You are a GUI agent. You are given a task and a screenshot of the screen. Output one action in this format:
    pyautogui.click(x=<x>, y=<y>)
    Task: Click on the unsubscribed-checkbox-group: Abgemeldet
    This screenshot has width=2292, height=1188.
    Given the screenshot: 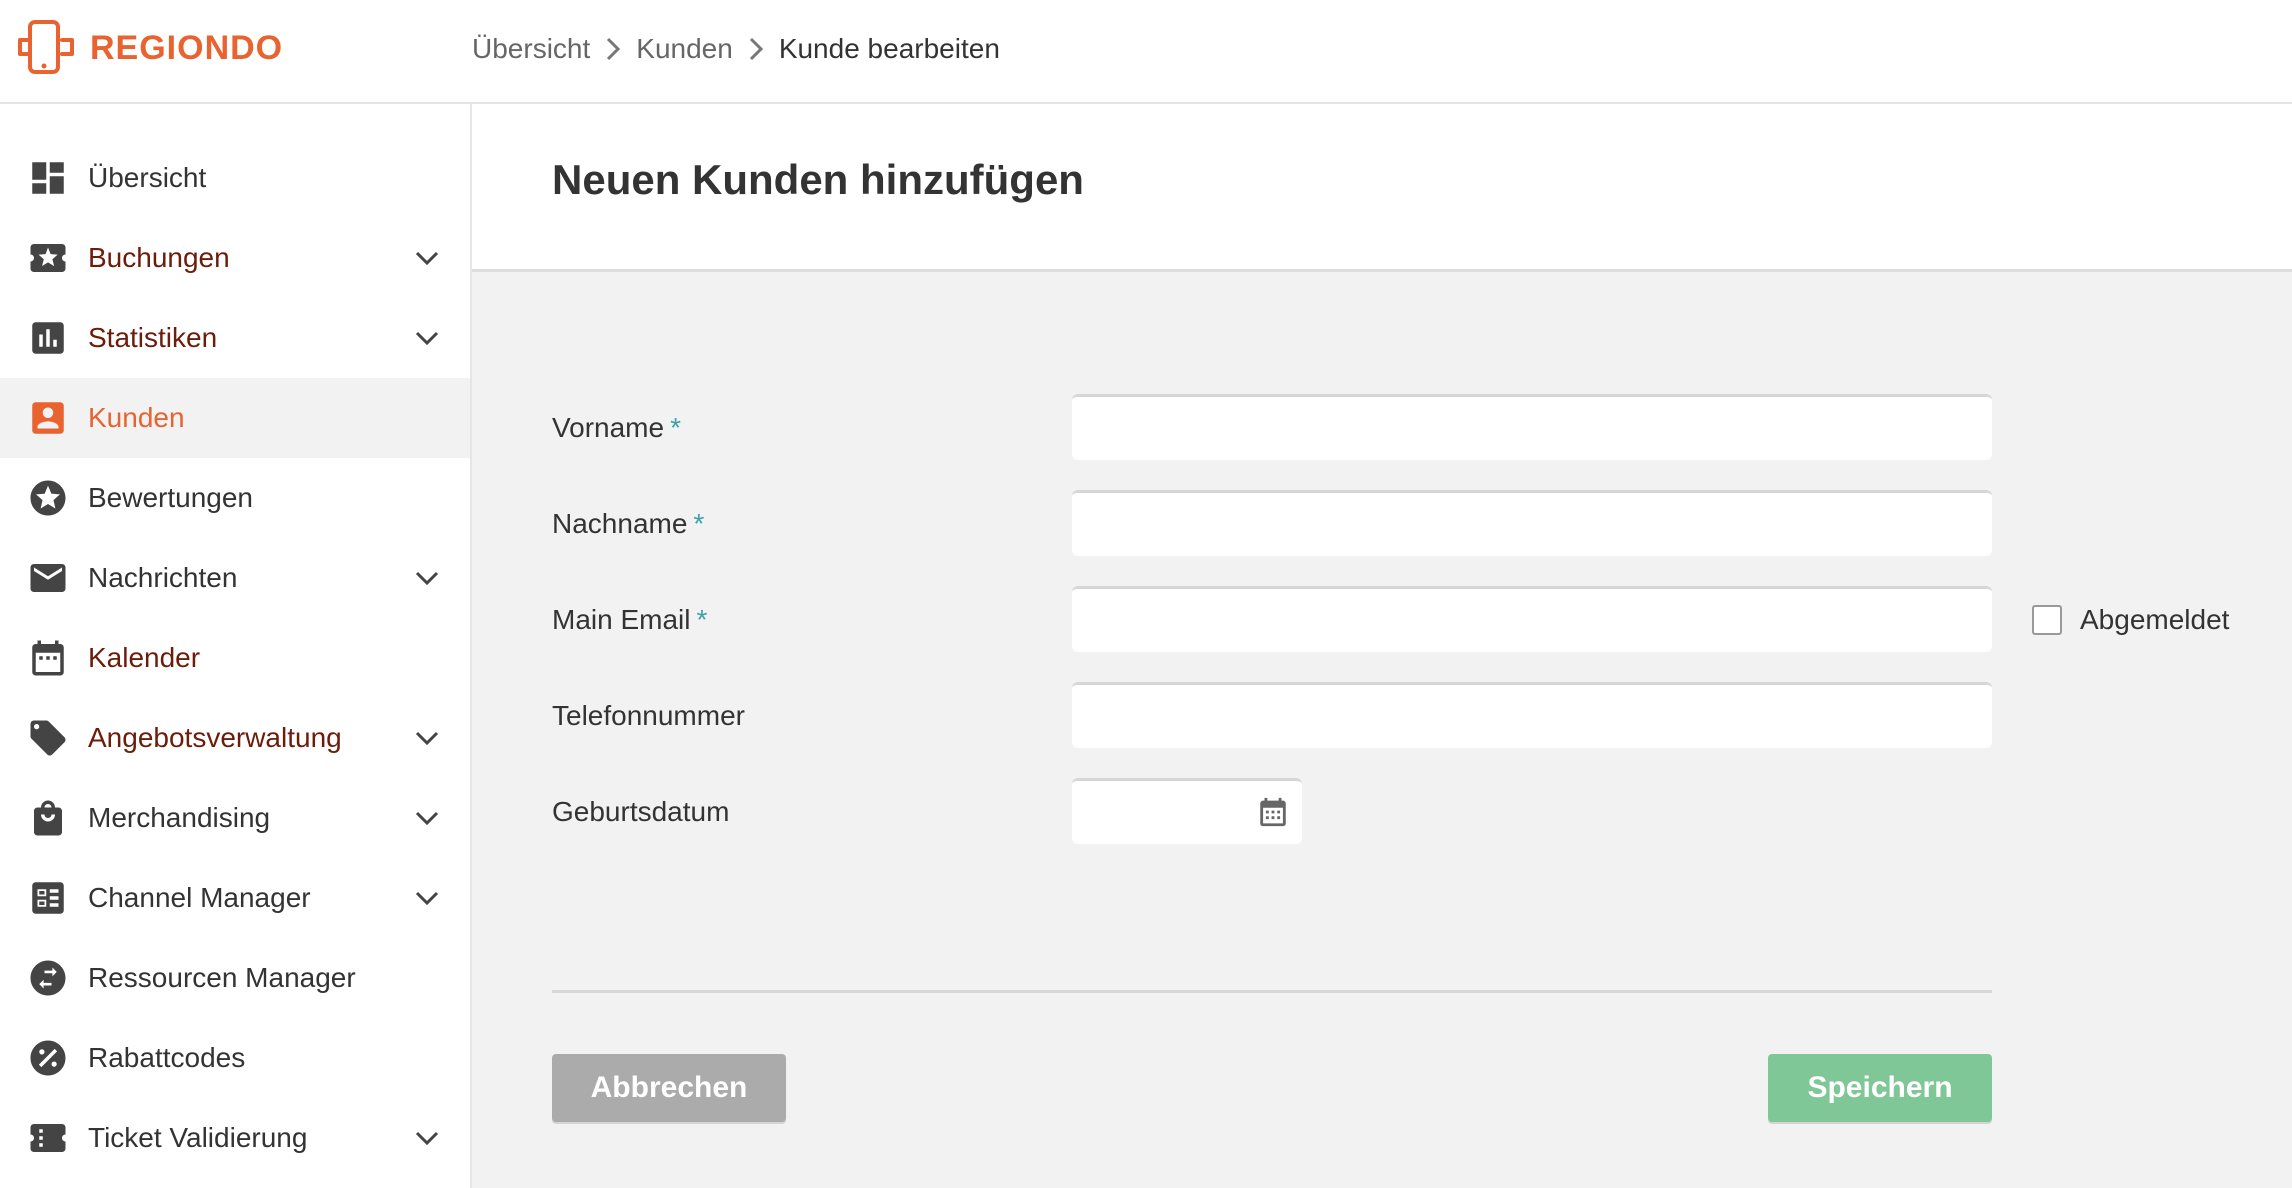 What is the action you would take?
    pyautogui.click(x=2130, y=620)
    